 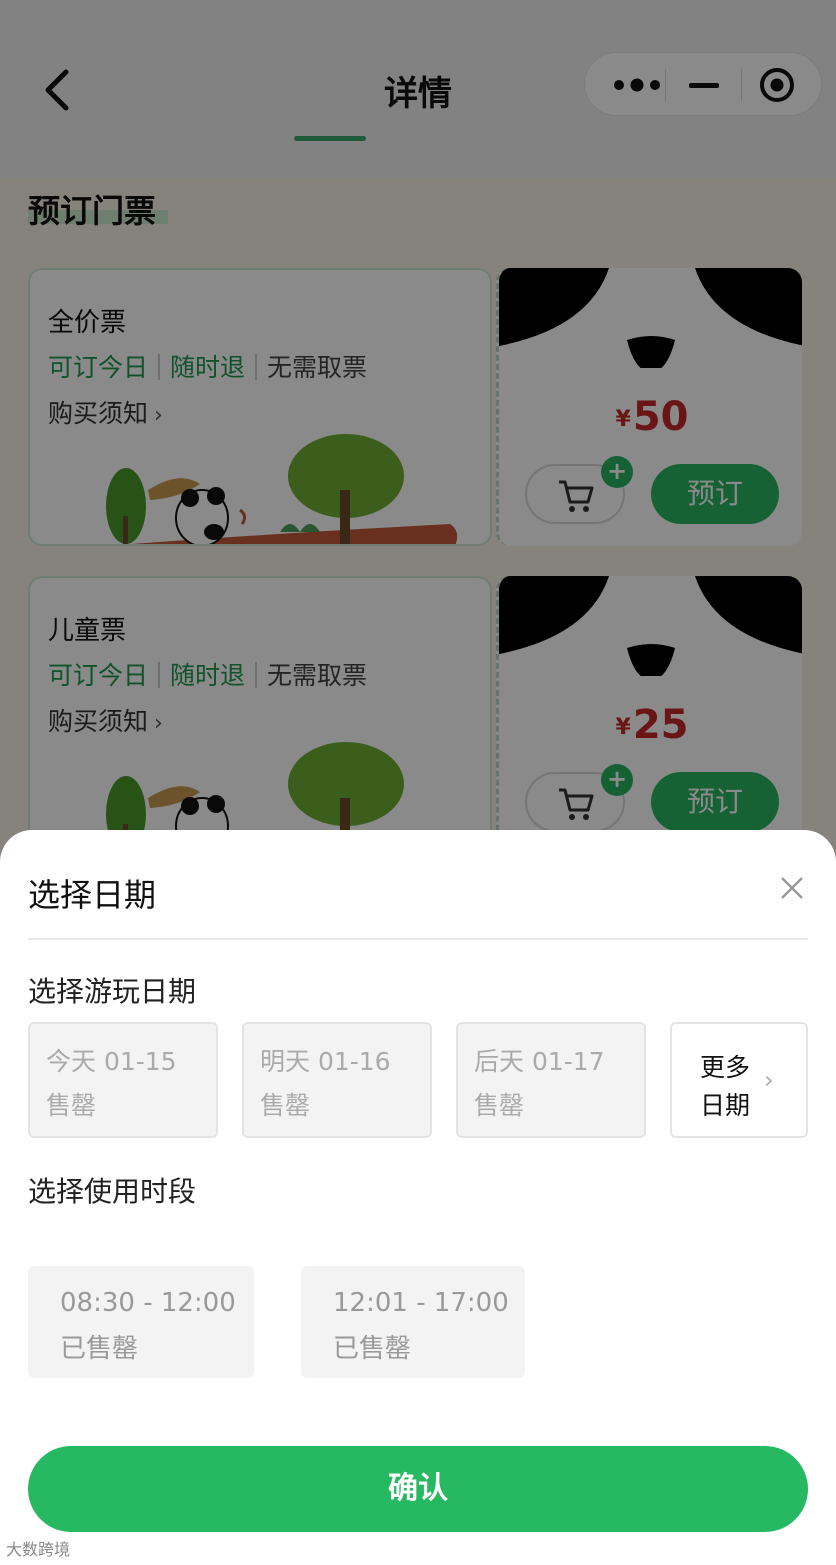 I want to click on time-slot-label: 选择使用时段, so click(x=112, y=1191).